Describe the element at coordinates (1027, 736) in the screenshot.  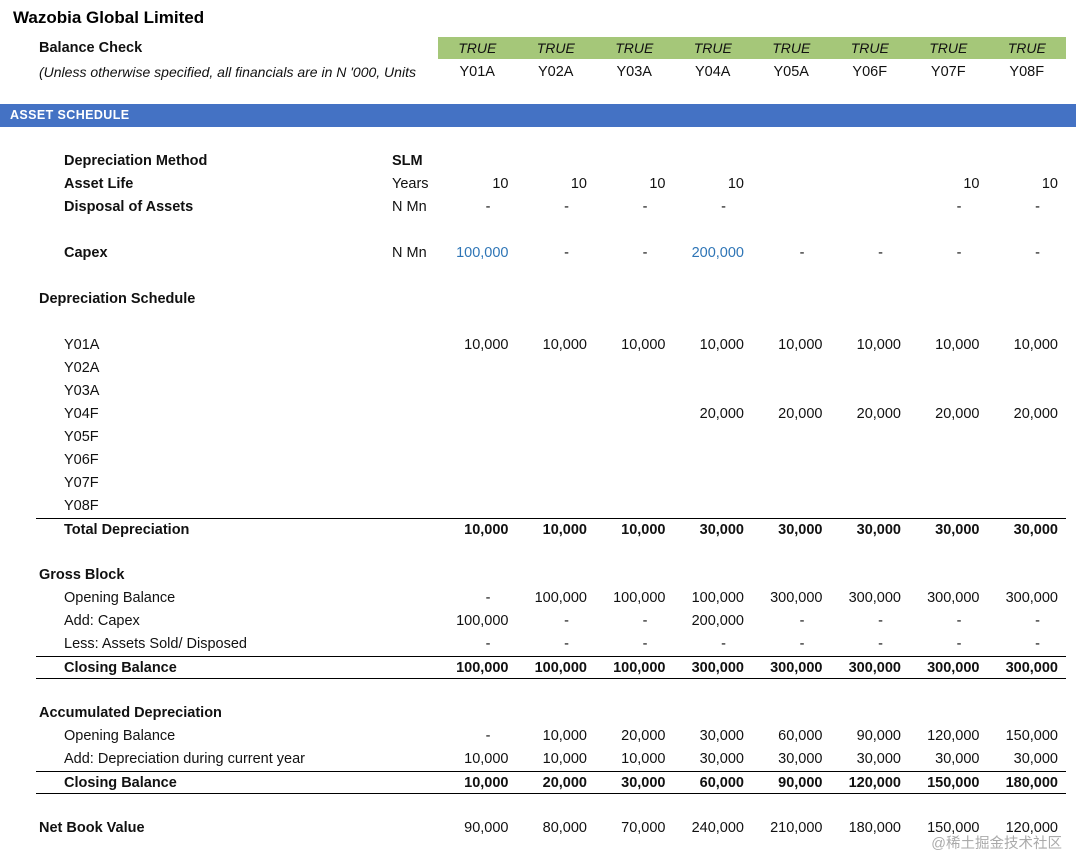
I see `value-cell: 150,000` at that location.